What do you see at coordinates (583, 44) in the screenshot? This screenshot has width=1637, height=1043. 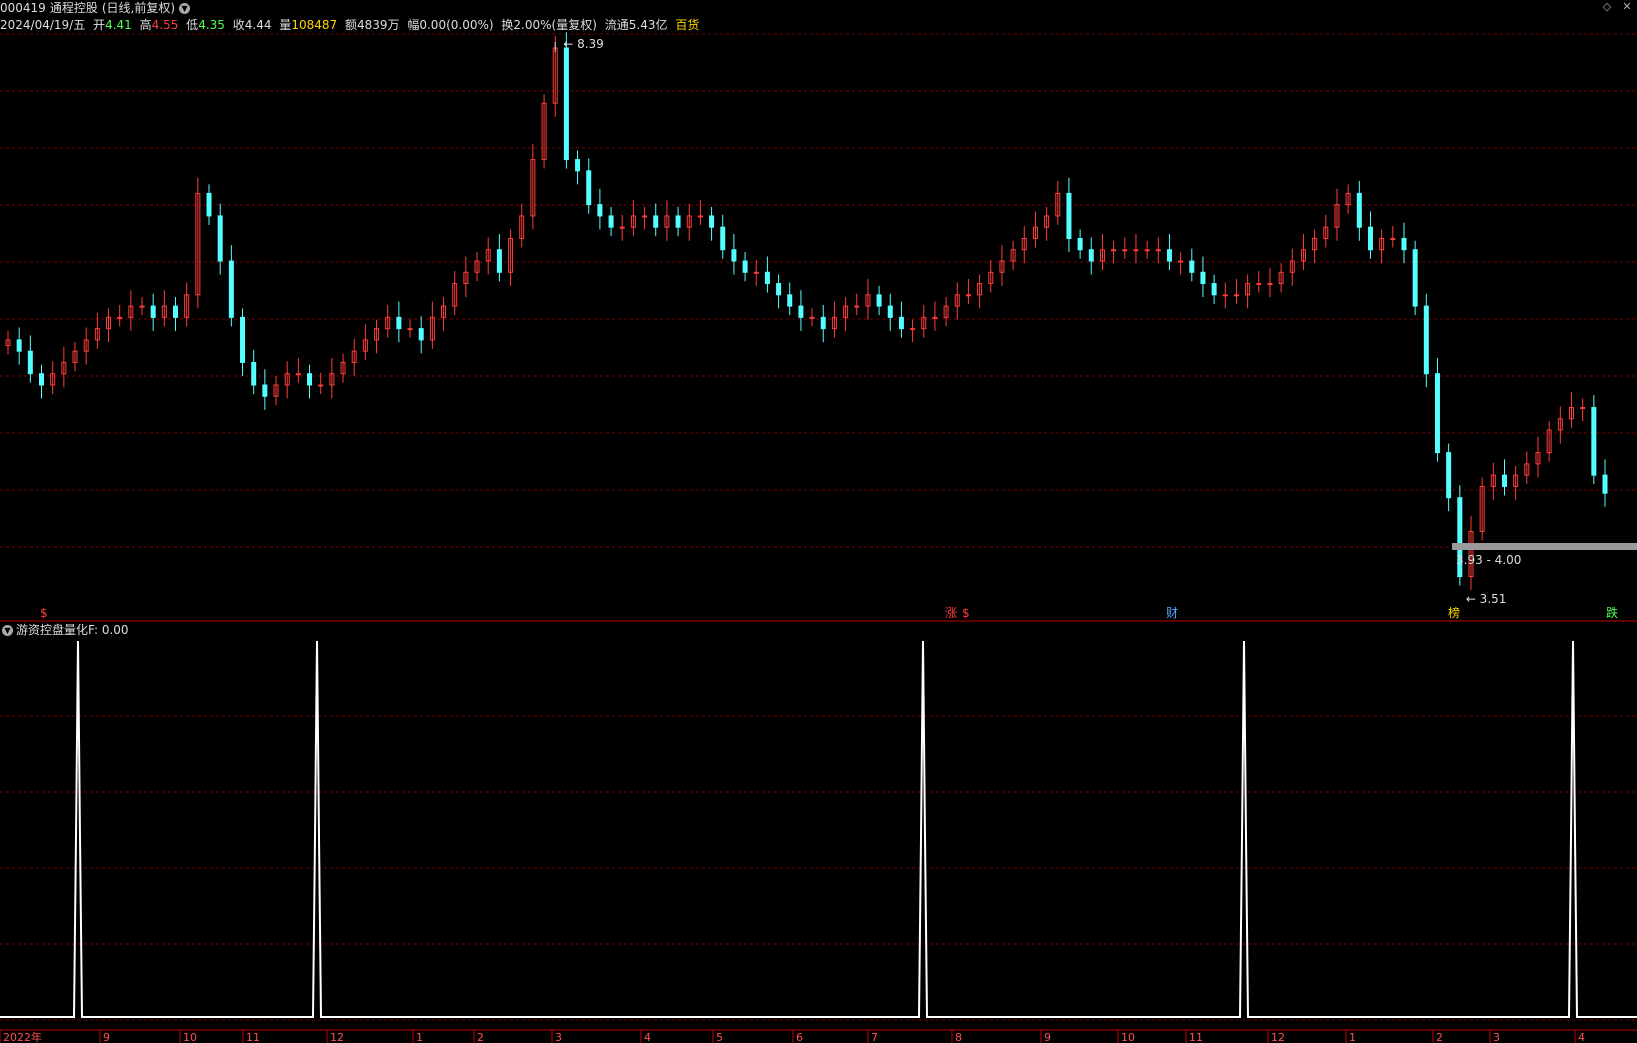 I see `peak-label: ← 8.39` at bounding box center [583, 44].